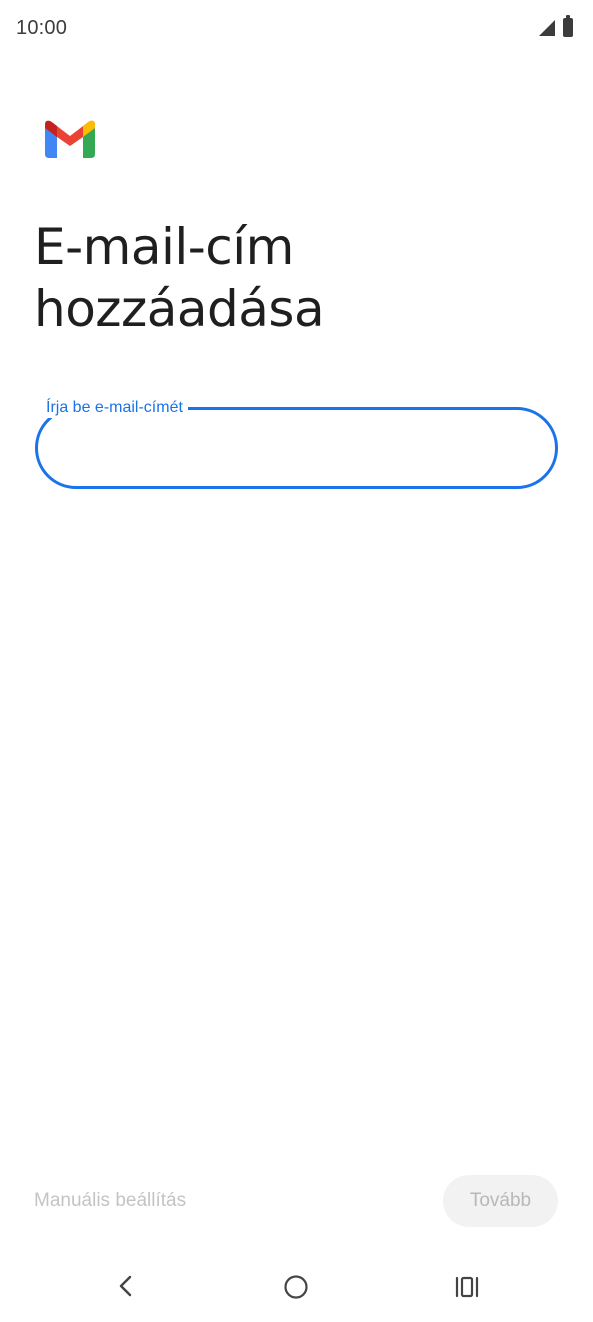  I want to click on email-input, so click(297, 449).